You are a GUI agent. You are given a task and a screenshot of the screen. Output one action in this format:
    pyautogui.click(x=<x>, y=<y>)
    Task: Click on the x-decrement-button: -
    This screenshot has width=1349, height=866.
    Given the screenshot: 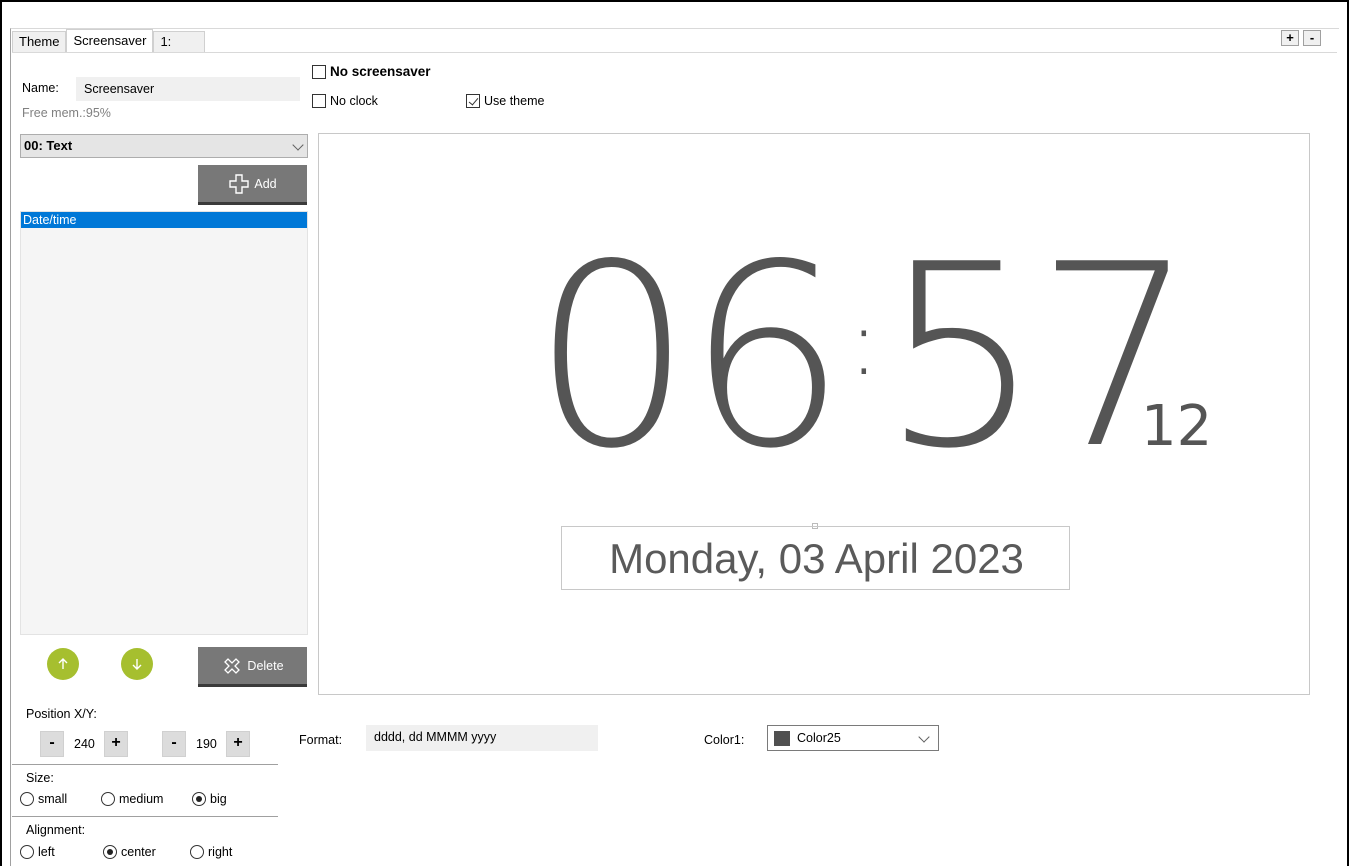 What is the action you would take?
    pyautogui.click(x=52, y=744)
    